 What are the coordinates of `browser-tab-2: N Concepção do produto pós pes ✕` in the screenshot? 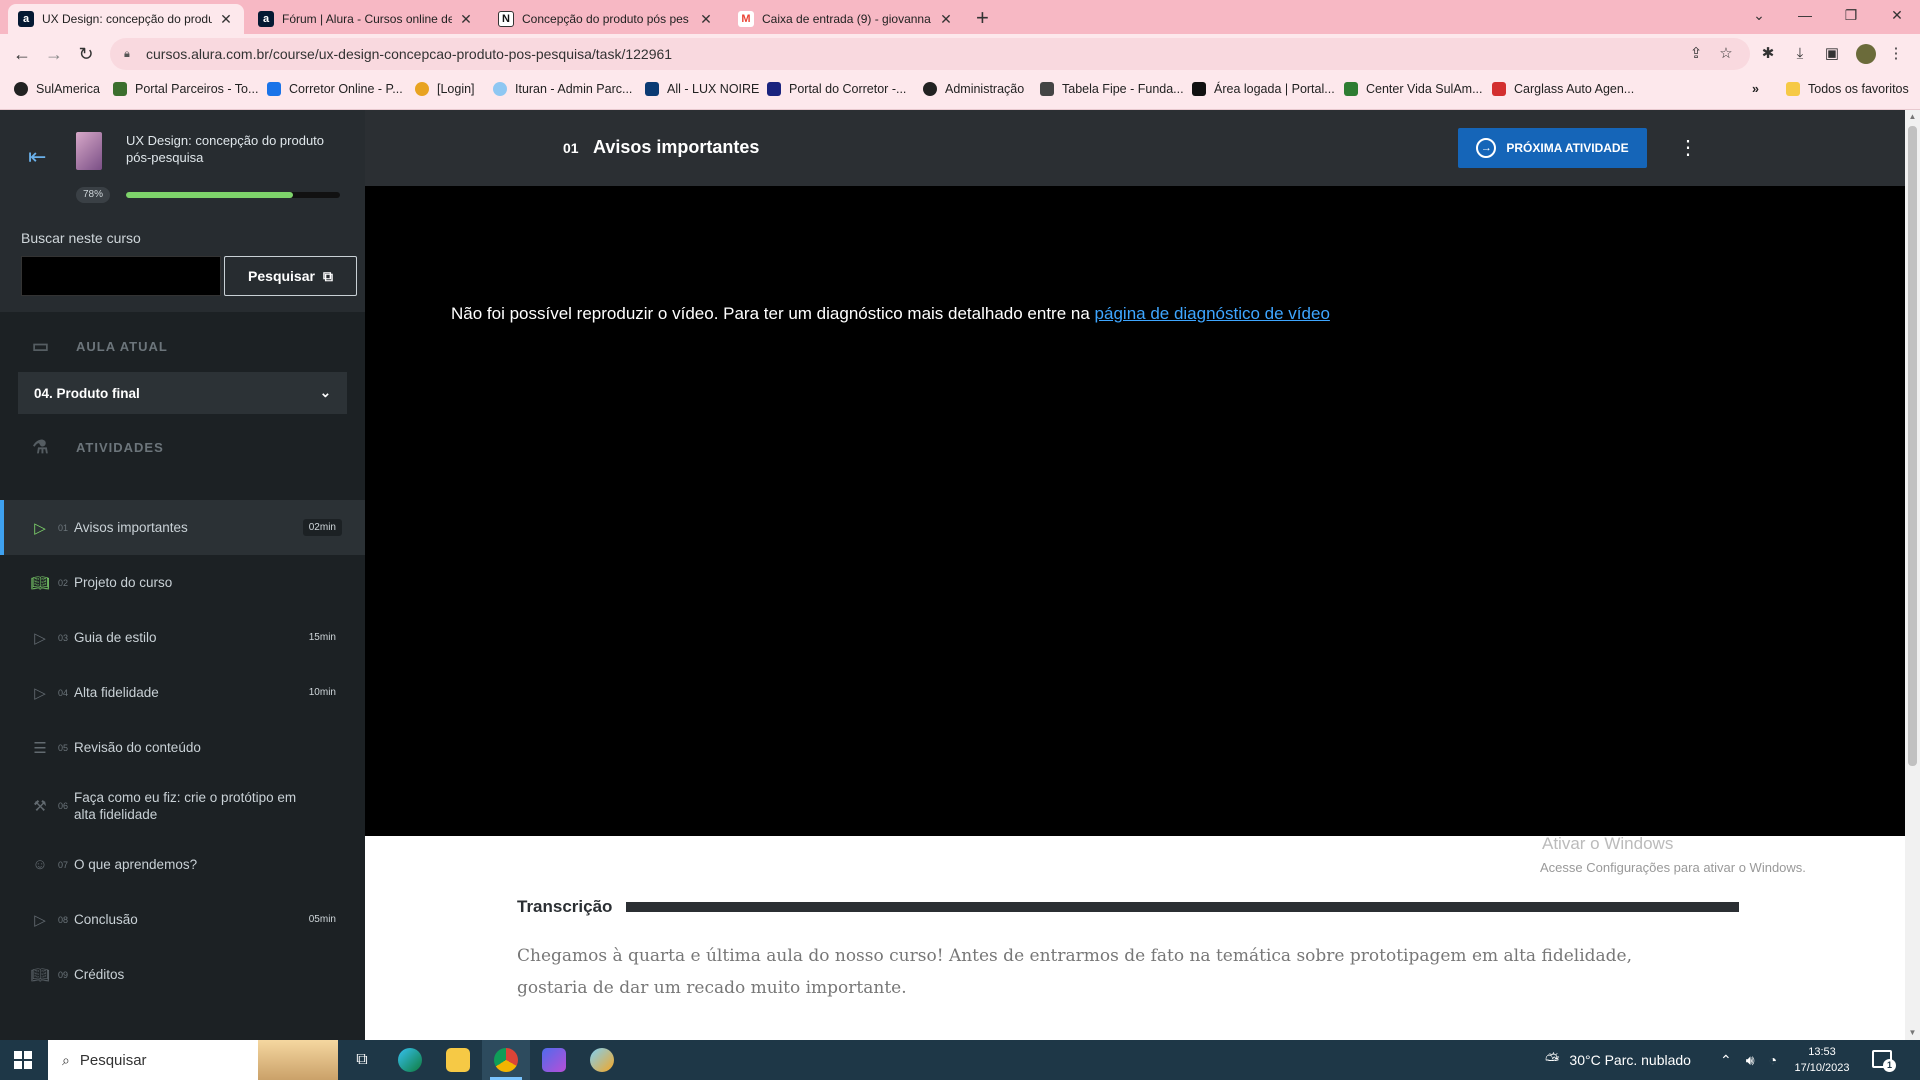 It's located at (606, 19).